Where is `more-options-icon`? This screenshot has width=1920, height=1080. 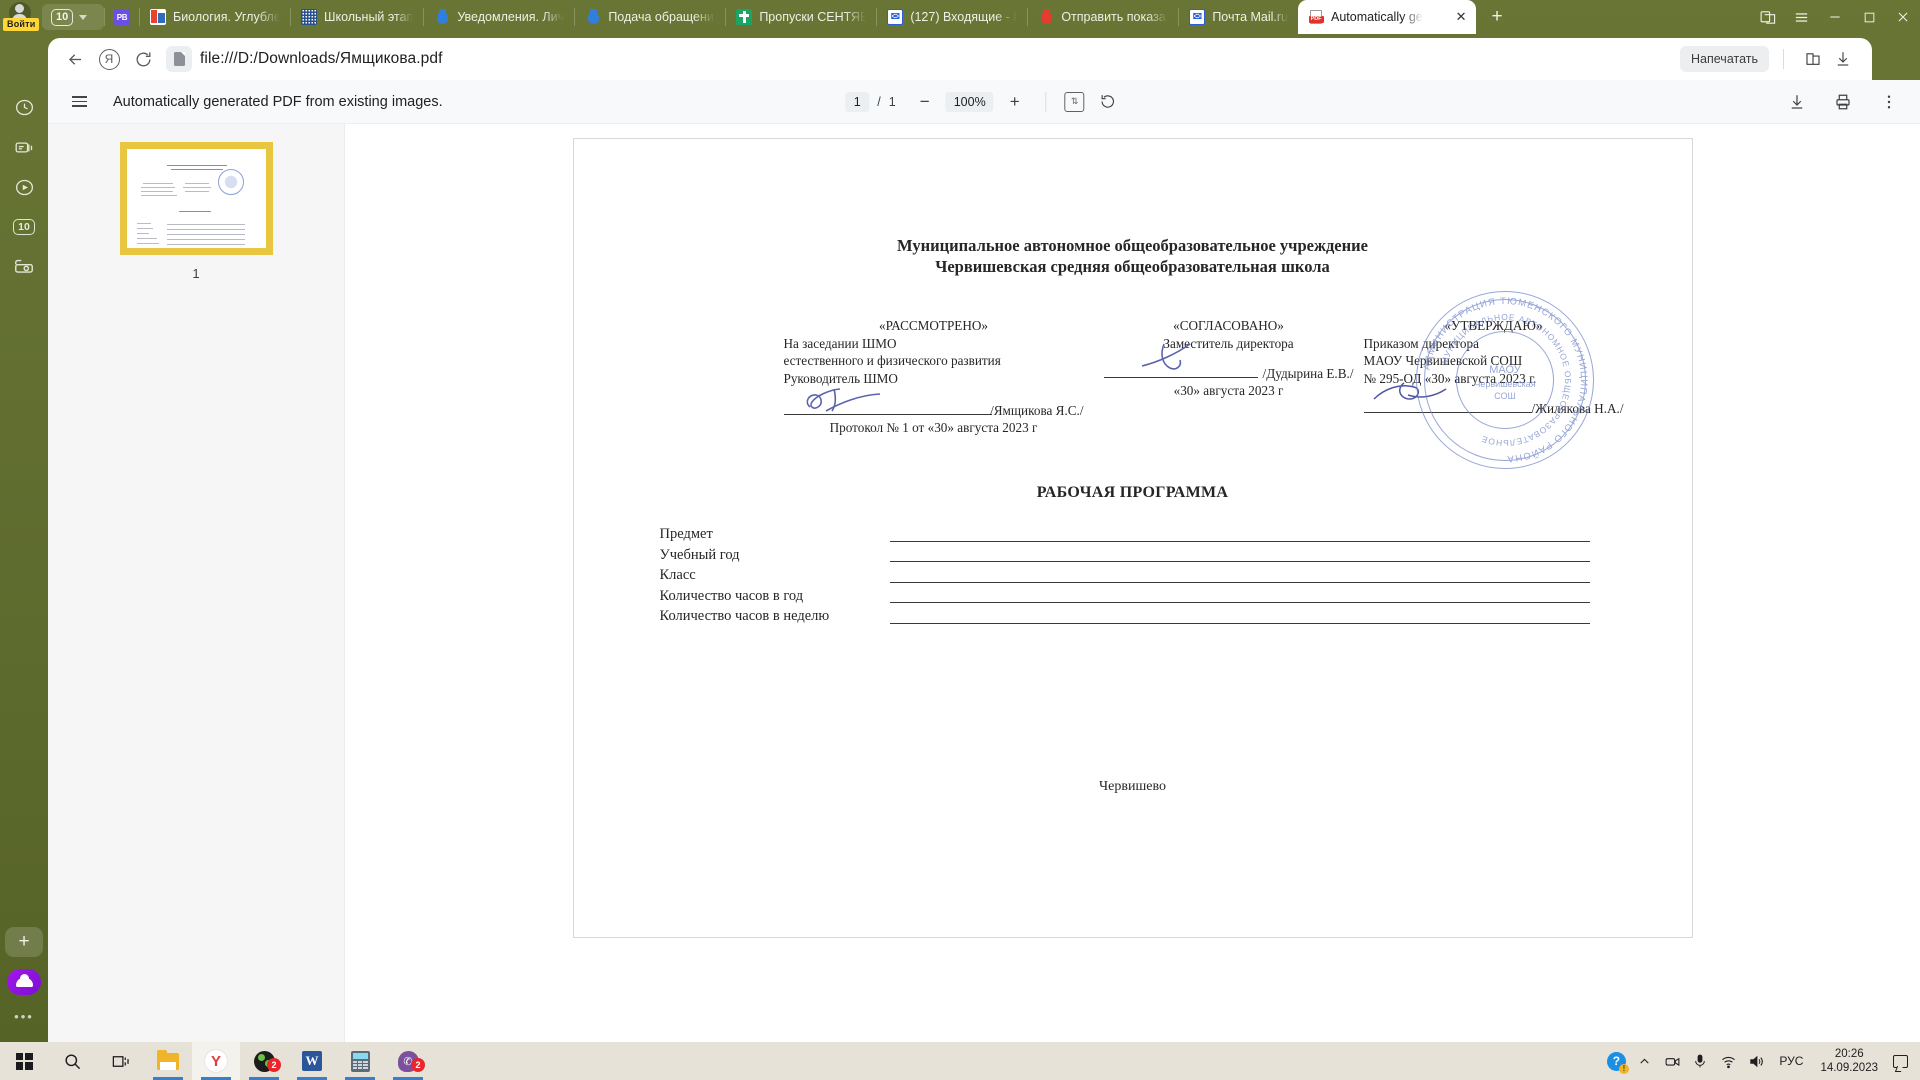 more-options-icon is located at coordinates (1889, 102).